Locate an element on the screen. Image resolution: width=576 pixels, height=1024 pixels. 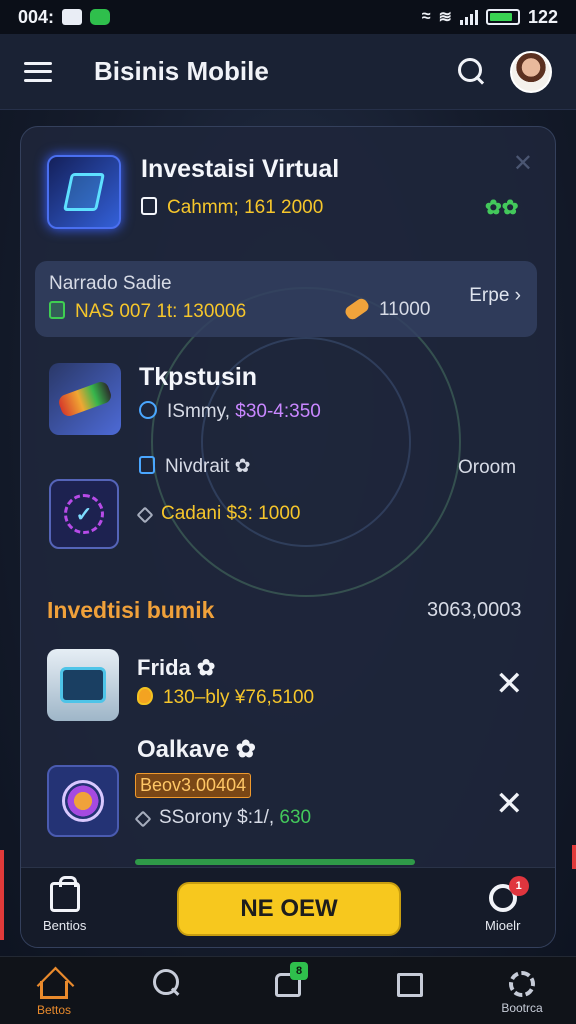
section-title: Invedtisi bumik is located at coordinates (131, 610).